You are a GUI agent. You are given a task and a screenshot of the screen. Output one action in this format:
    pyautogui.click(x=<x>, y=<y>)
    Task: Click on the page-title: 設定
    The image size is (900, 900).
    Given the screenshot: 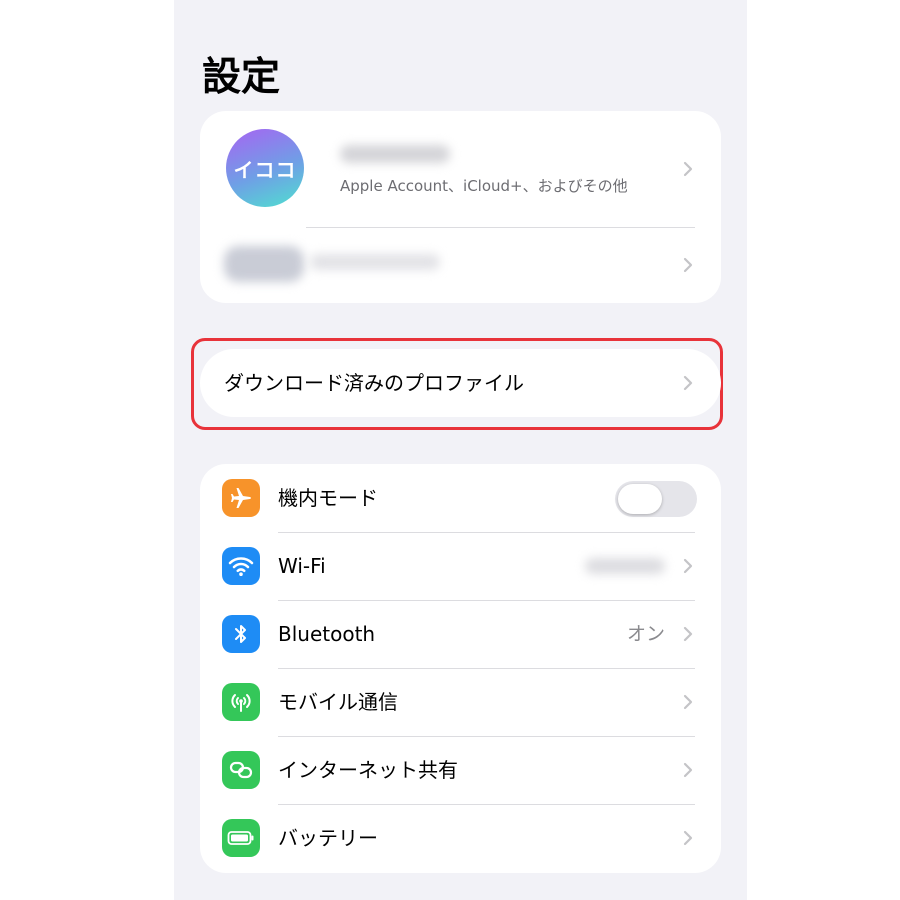 What is the action you would take?
    pyautogui.click(x=241, y=77)
    